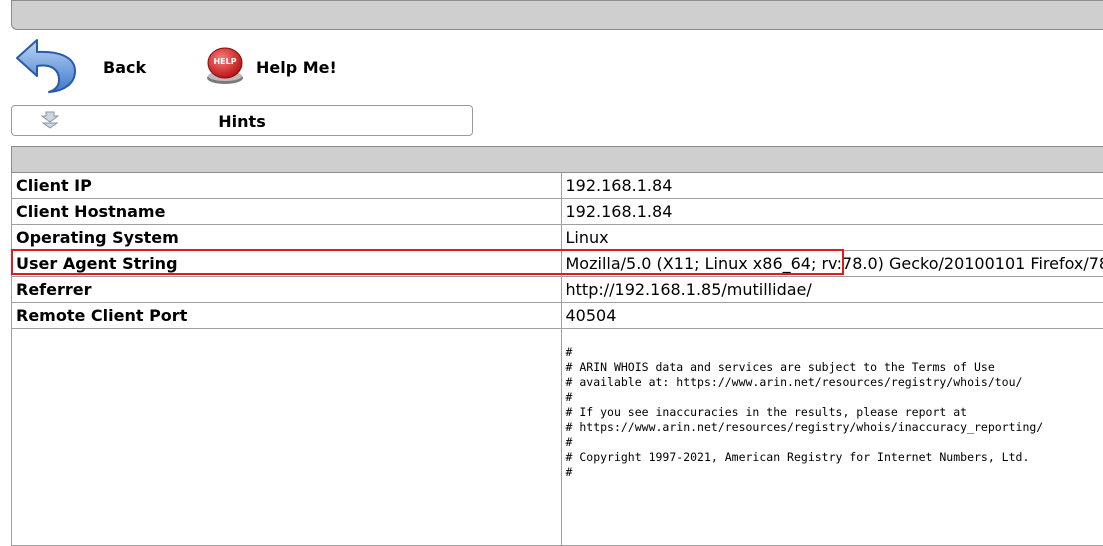  I want to click on back-button: Back, so click(80, 67).